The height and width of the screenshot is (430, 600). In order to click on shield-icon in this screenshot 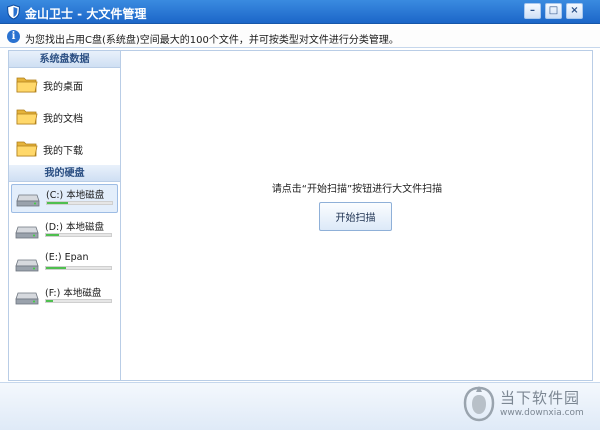, I will do `click(13, 12)`.